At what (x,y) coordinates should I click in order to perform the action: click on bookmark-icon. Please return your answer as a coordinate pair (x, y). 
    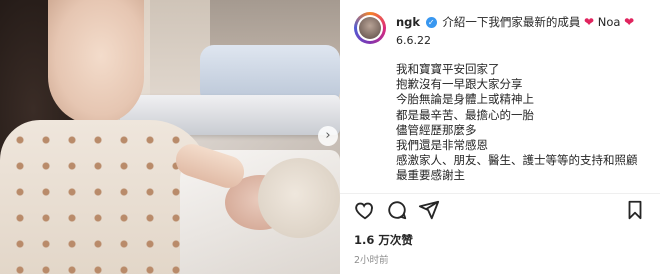
    Looking at the image, I should click on (635, 210).